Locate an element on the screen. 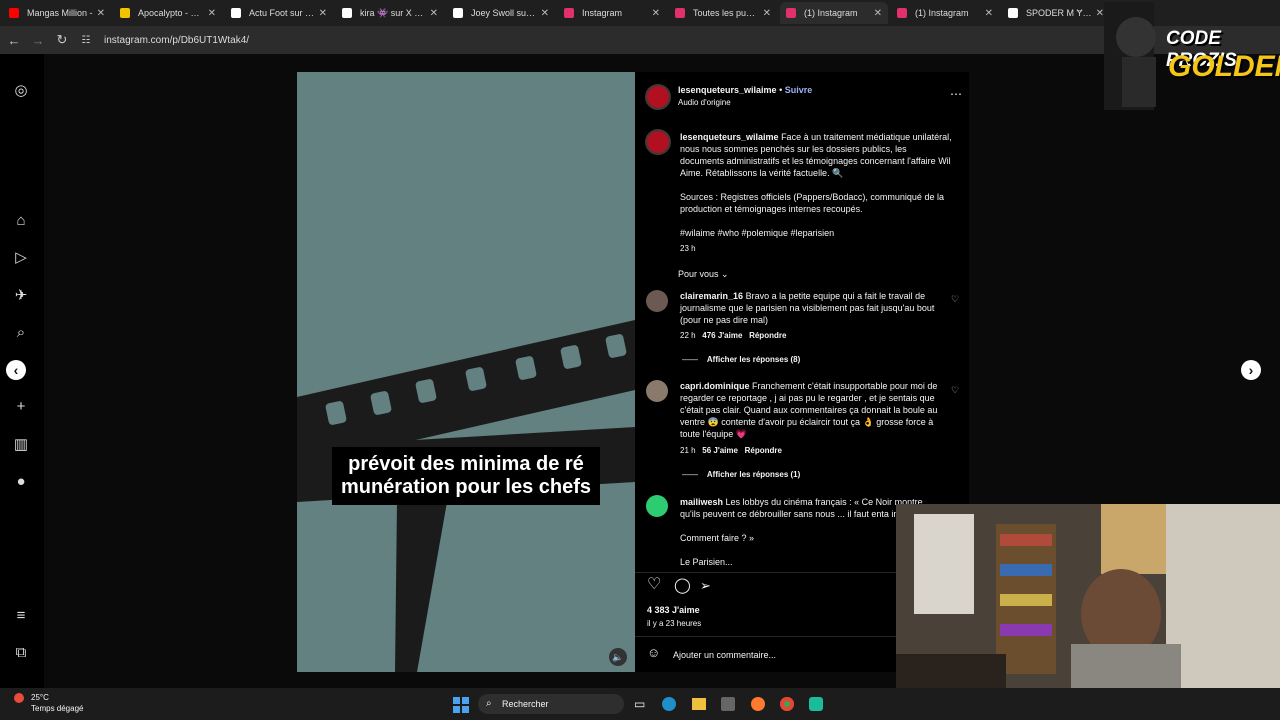  hashtags: #wilaime #who #polemique #leparisien is located at coordinates (816, 233).